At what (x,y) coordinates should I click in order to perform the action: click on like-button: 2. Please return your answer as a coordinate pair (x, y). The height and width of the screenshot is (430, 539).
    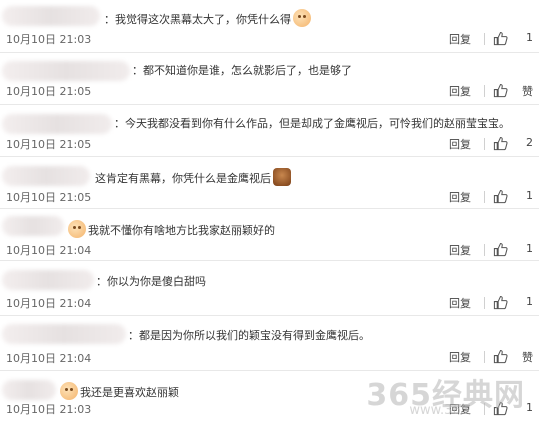
    Looking at the image, I should click on (512, 144).